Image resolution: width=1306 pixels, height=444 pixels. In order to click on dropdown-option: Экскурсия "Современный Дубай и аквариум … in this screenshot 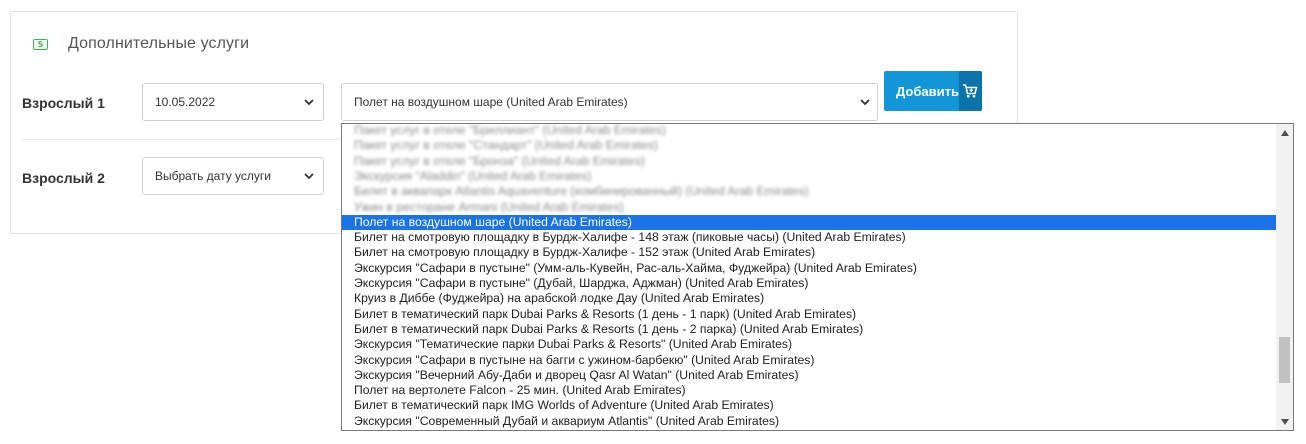, I will do `click(809, 421)`.